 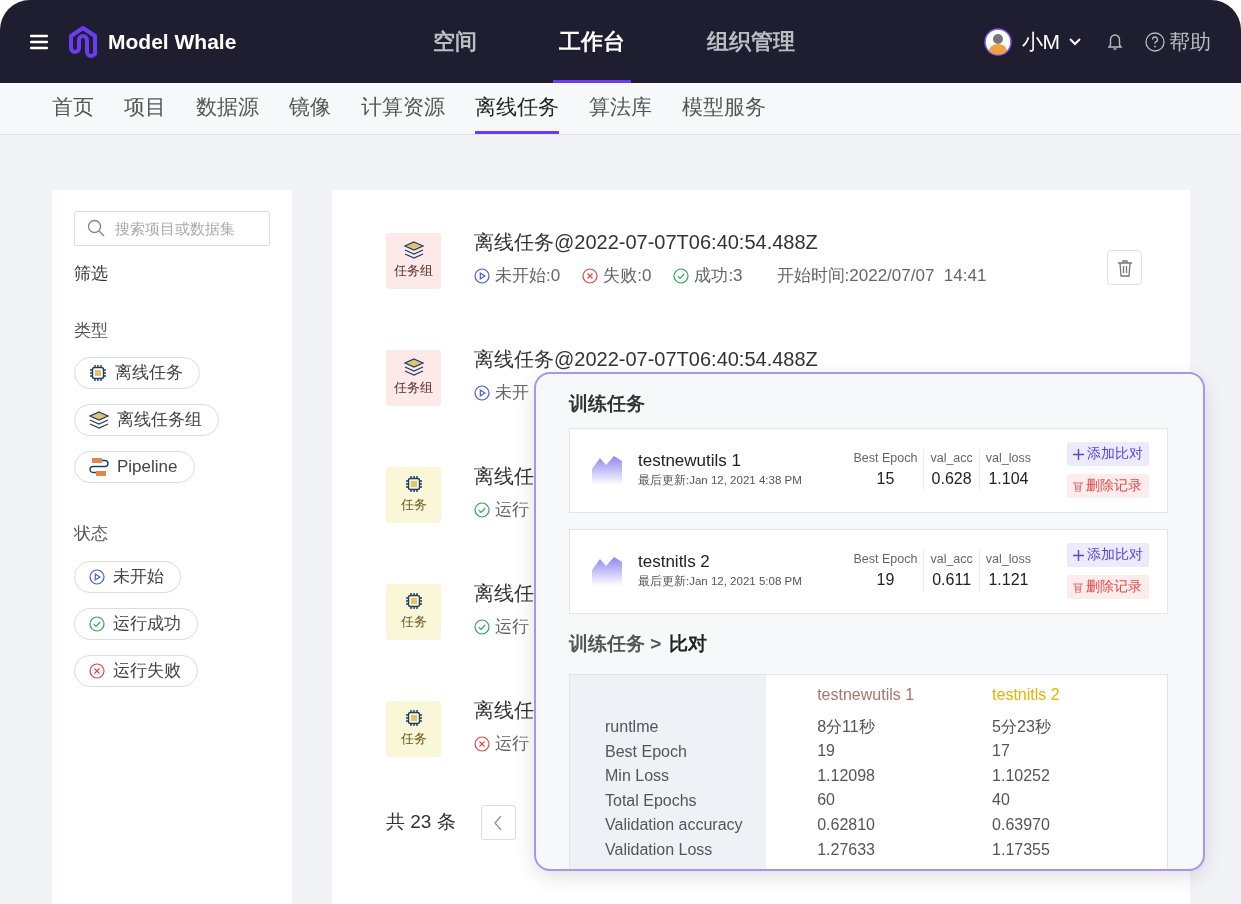 I want to click on delete-button, so click(x=1124, y=267).